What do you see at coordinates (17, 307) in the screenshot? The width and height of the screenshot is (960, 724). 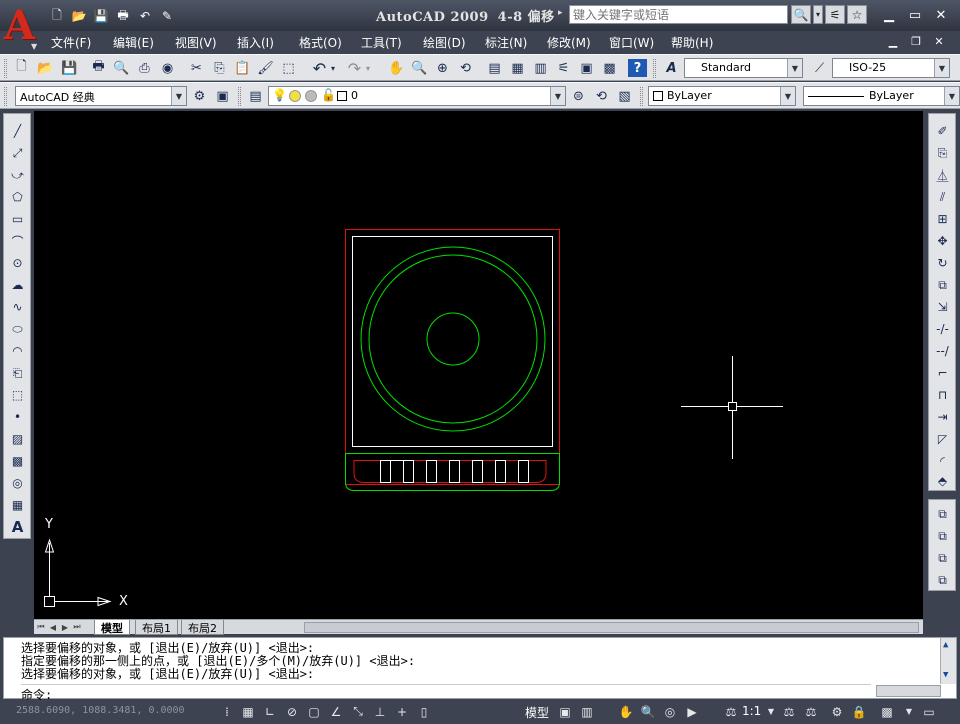 I see `spline-icon: ∿` at bounding box center [17, 307].